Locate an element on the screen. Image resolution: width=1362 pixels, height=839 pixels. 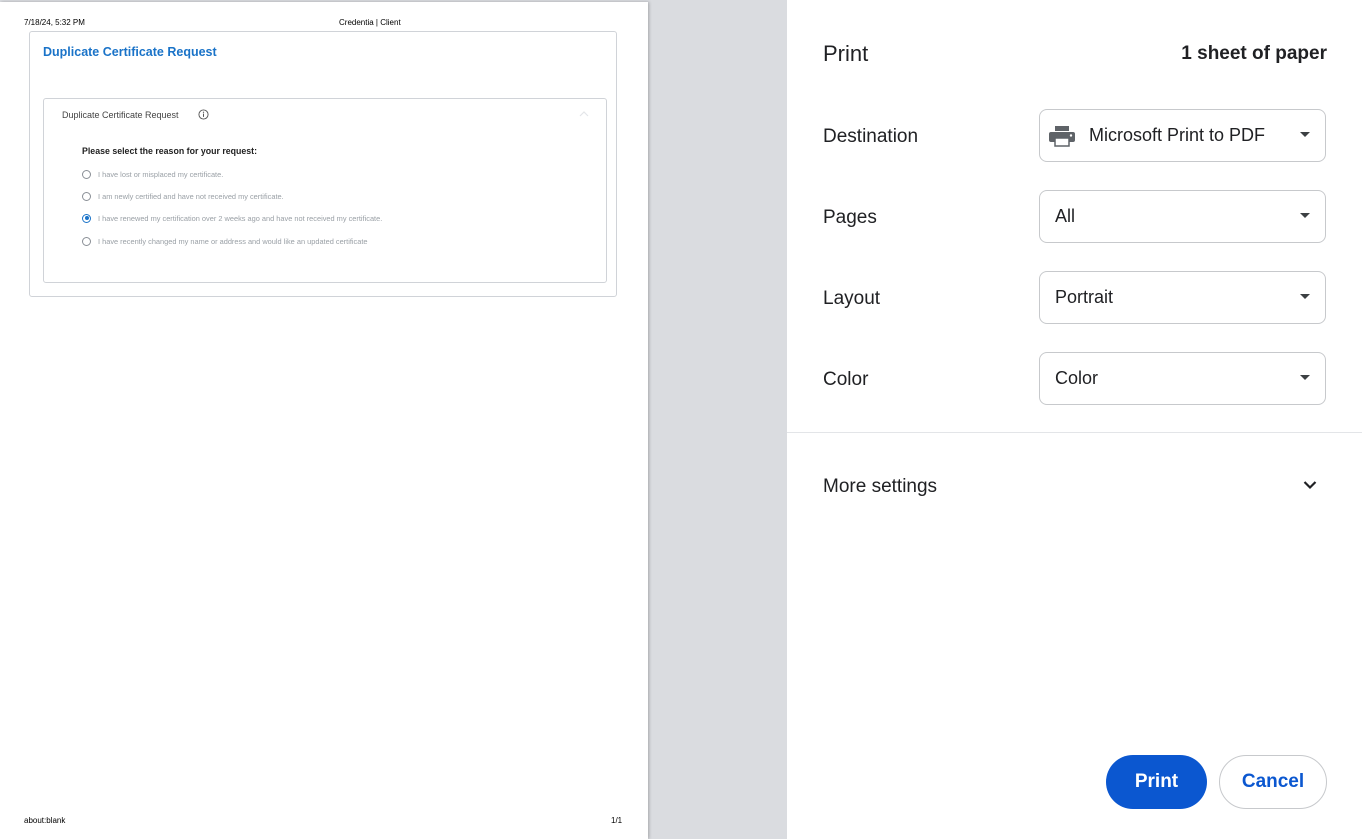
destination-select: Microsoft Print to PDF is located at coordinates (1182, 135).